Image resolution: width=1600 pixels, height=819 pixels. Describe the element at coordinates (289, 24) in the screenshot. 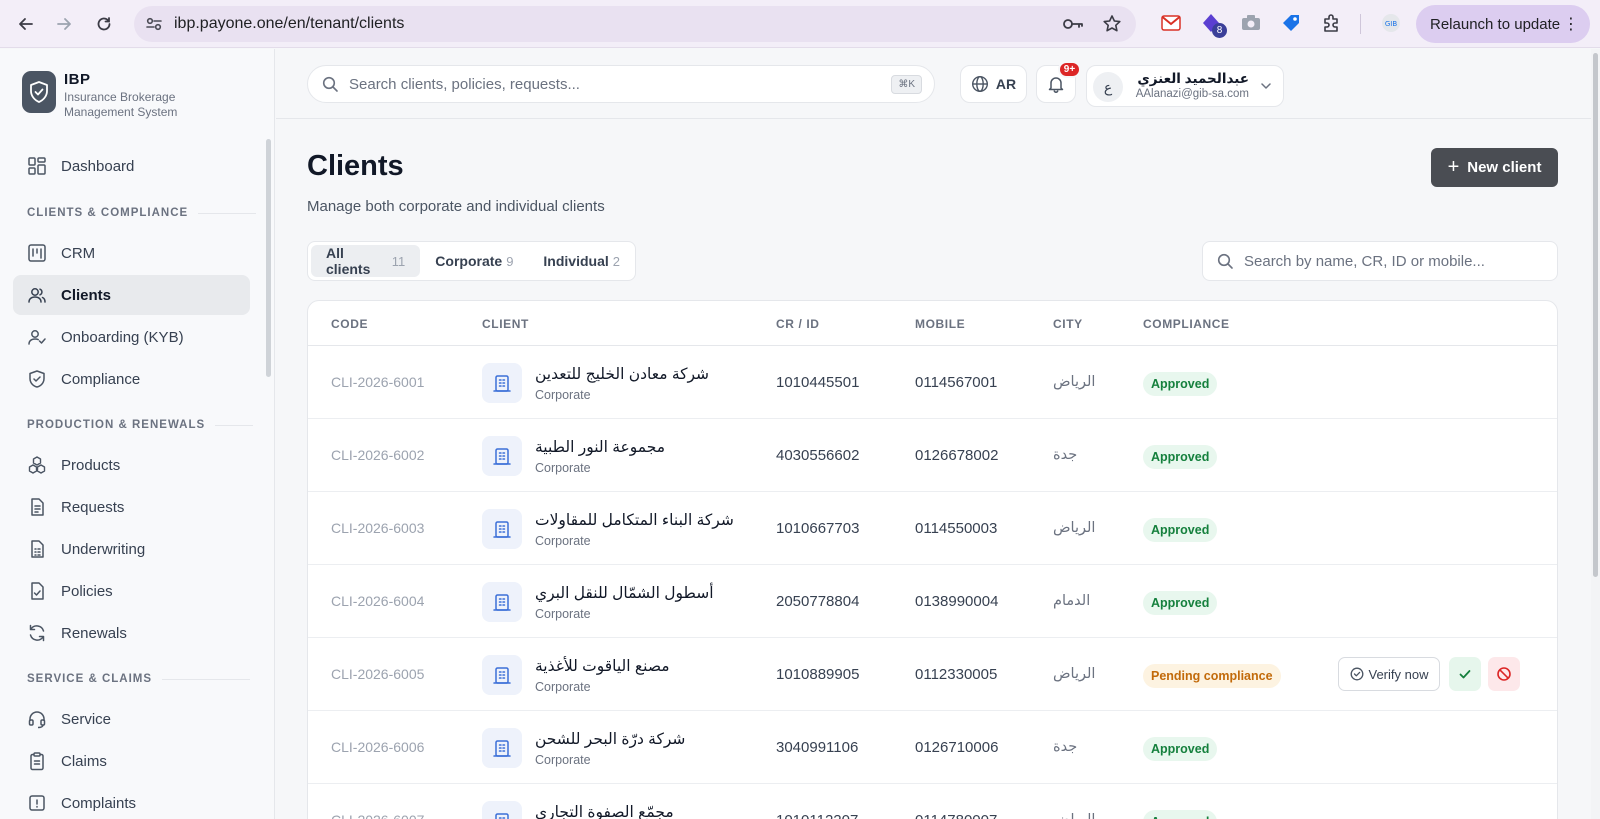

I see `url-text: ibp.payone.one/en/tenant/clients` at that location.